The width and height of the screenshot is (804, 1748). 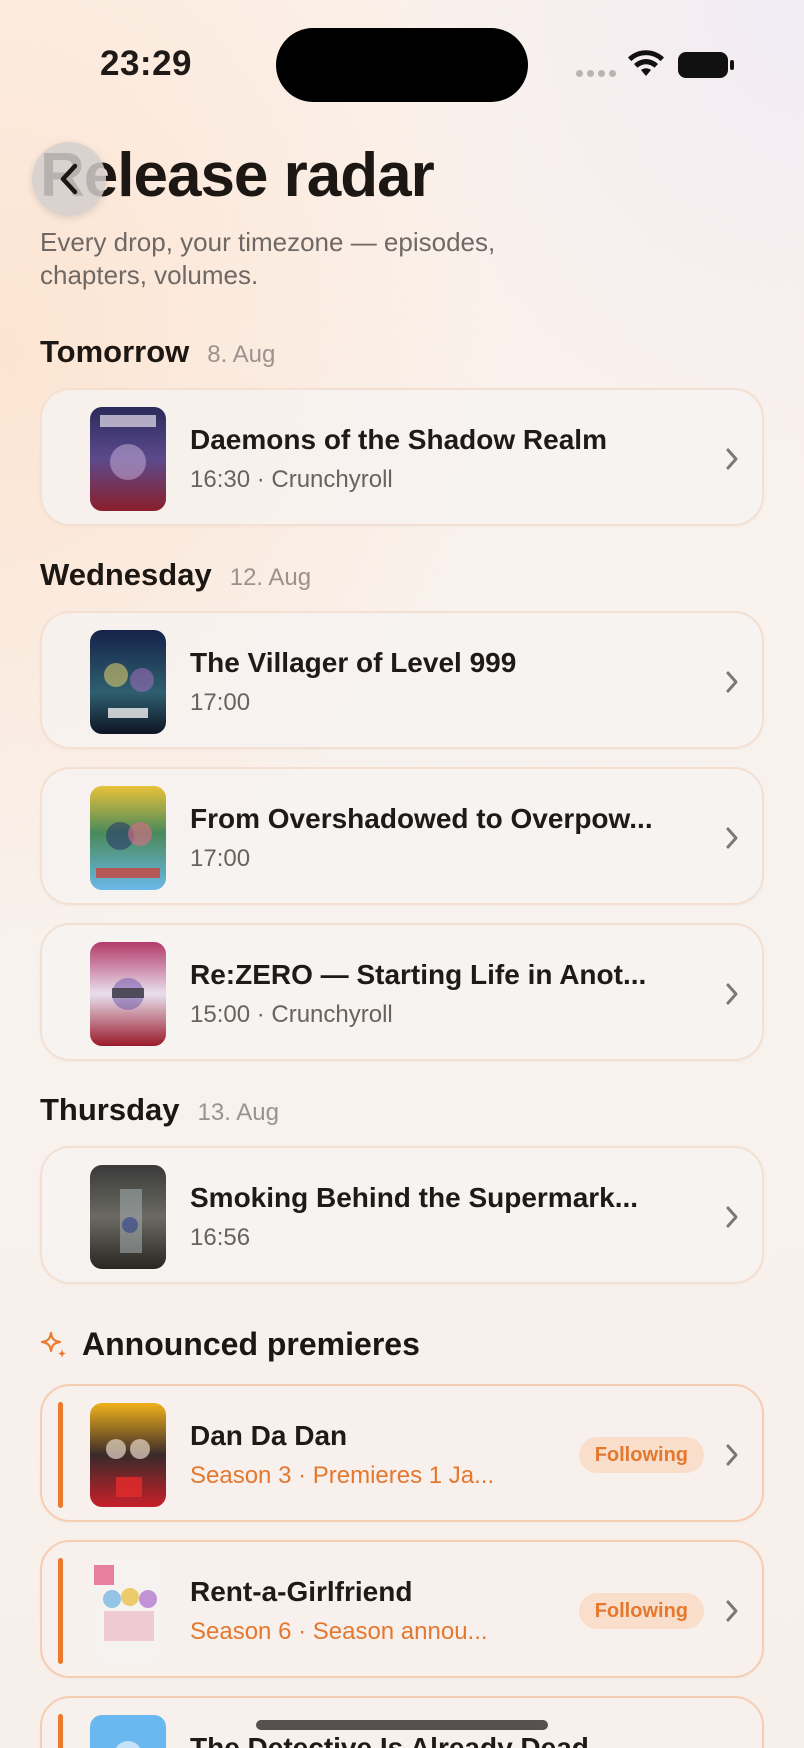 What do you see at coordinates (269, 1435) in the screenshot?
I see `premiere-title: Dan Da Dan` at bounding box center [269, 1435].